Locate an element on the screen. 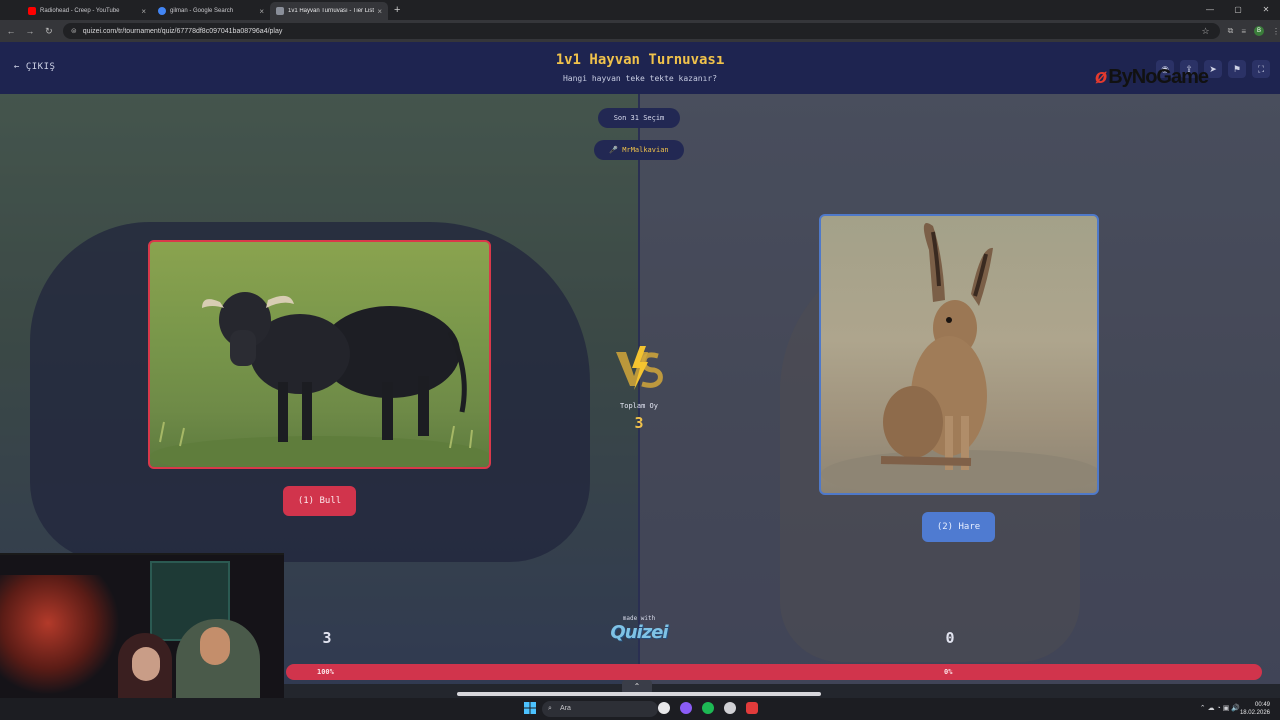 Image resolution: width=1280 pixels, height=720 pixels. windows-start-icon is located at coordinates (530, 708).